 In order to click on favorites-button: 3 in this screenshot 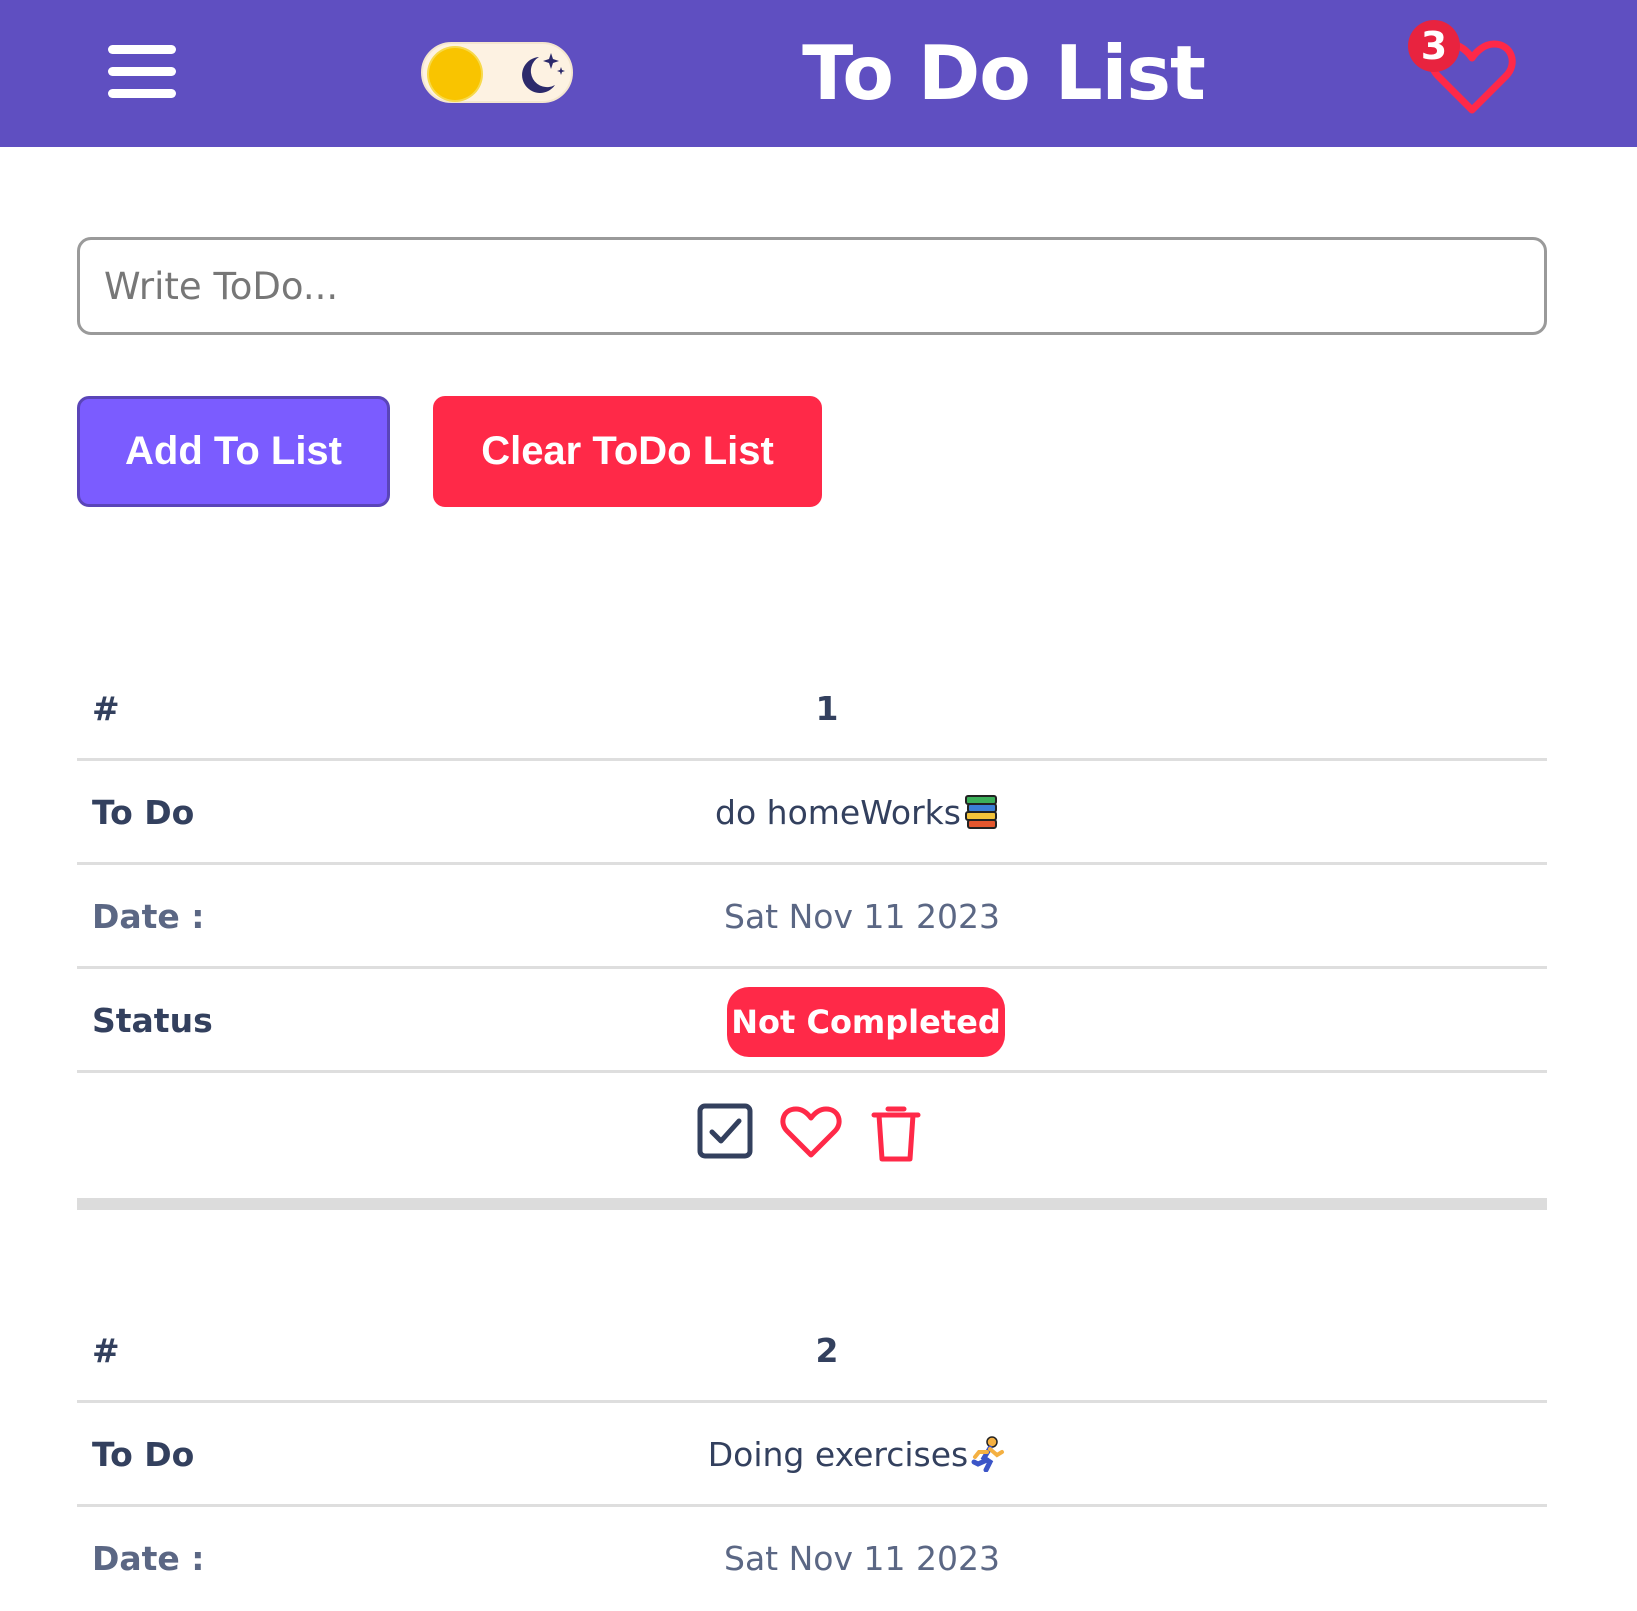, I will do `click(1462, 67)`.